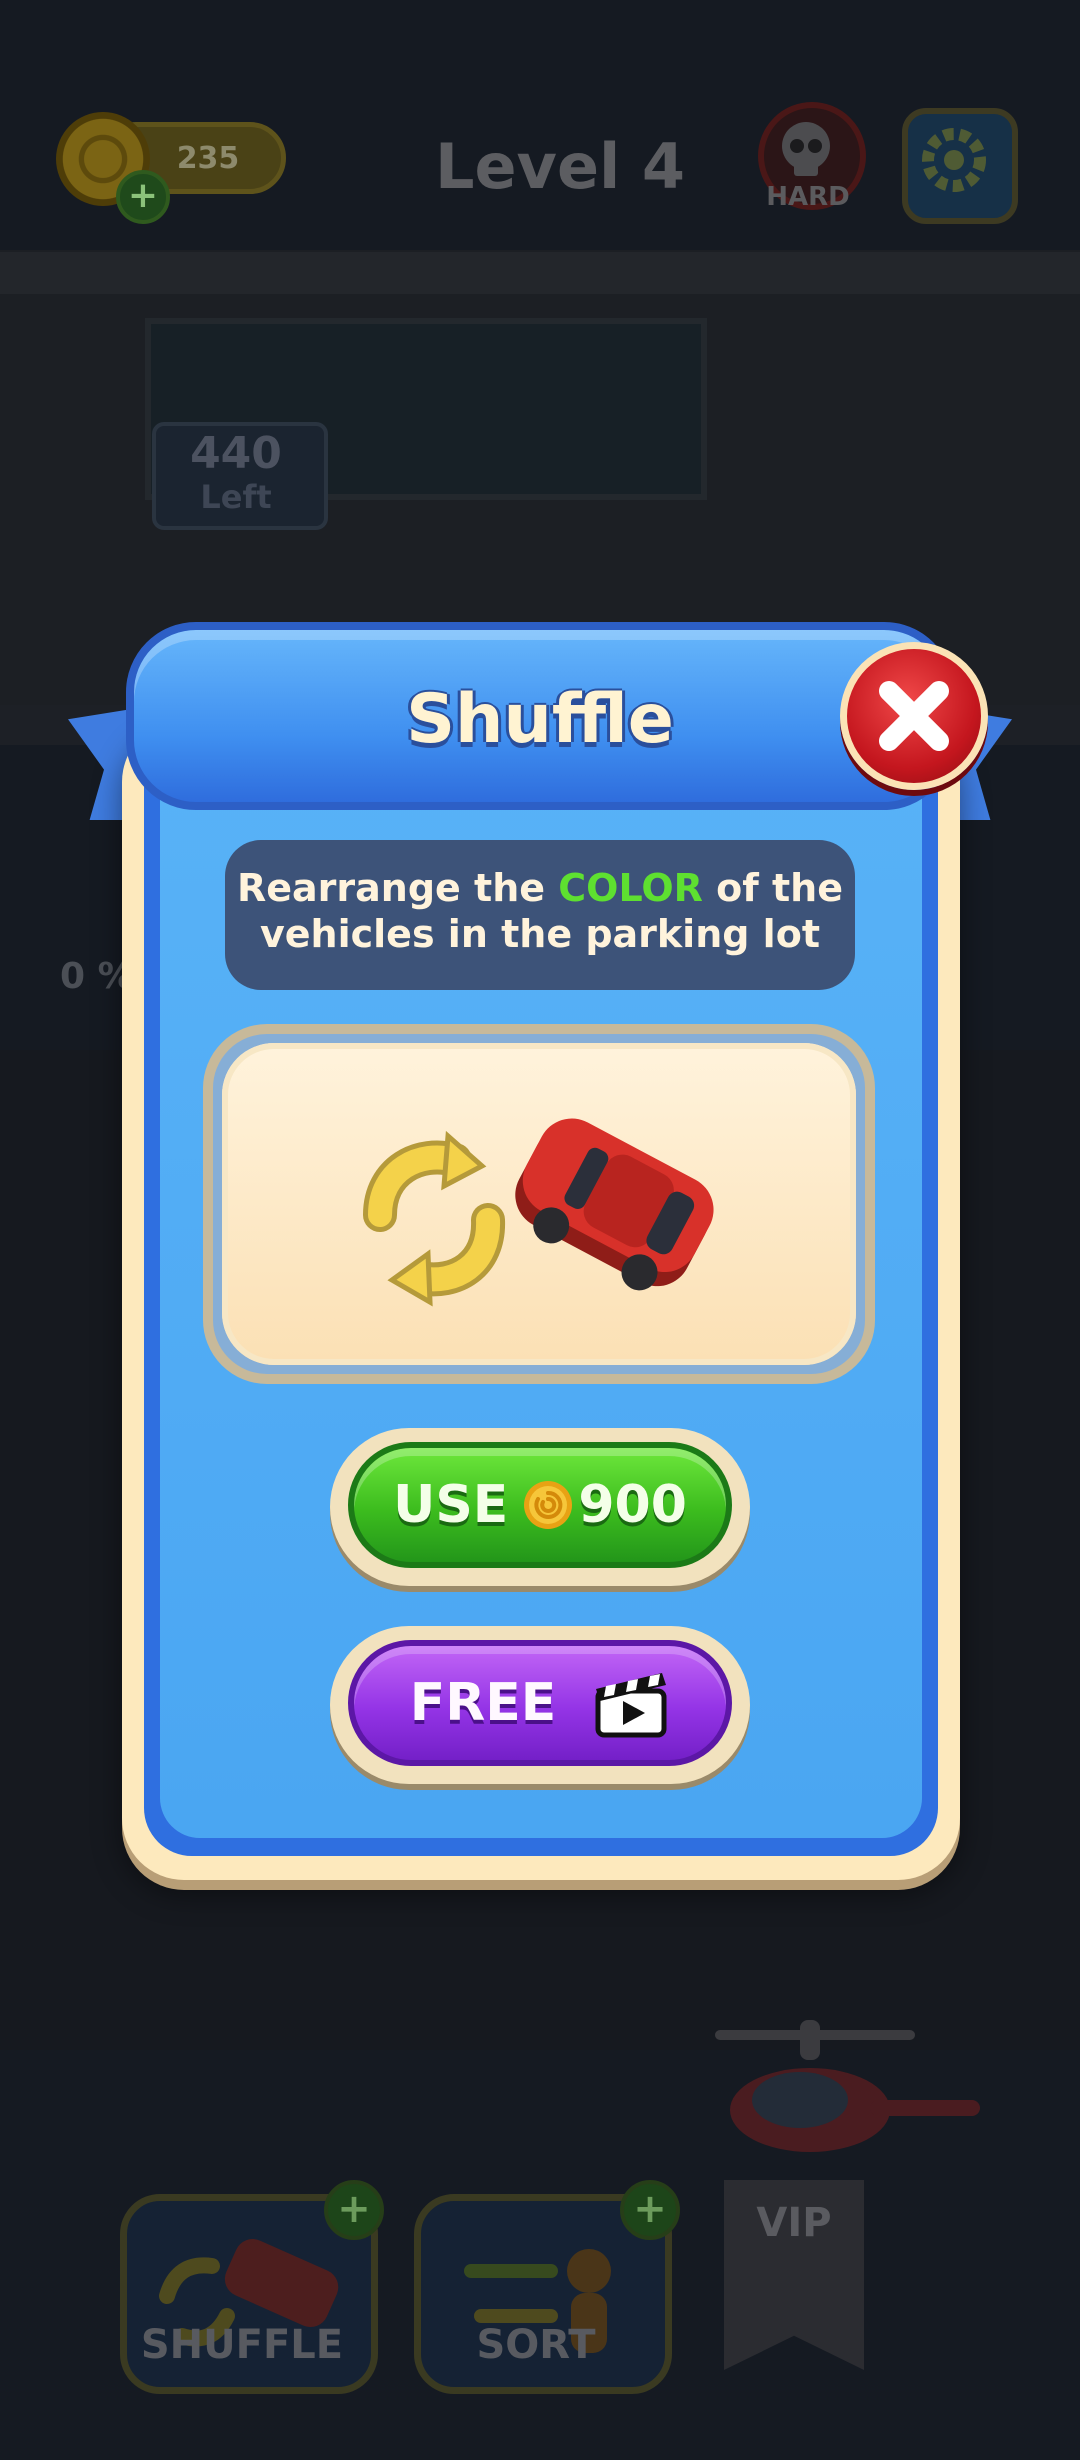 This screenshot has width=1080, height=2460. I want to click on remaining-count: 440, so click(236, 453).